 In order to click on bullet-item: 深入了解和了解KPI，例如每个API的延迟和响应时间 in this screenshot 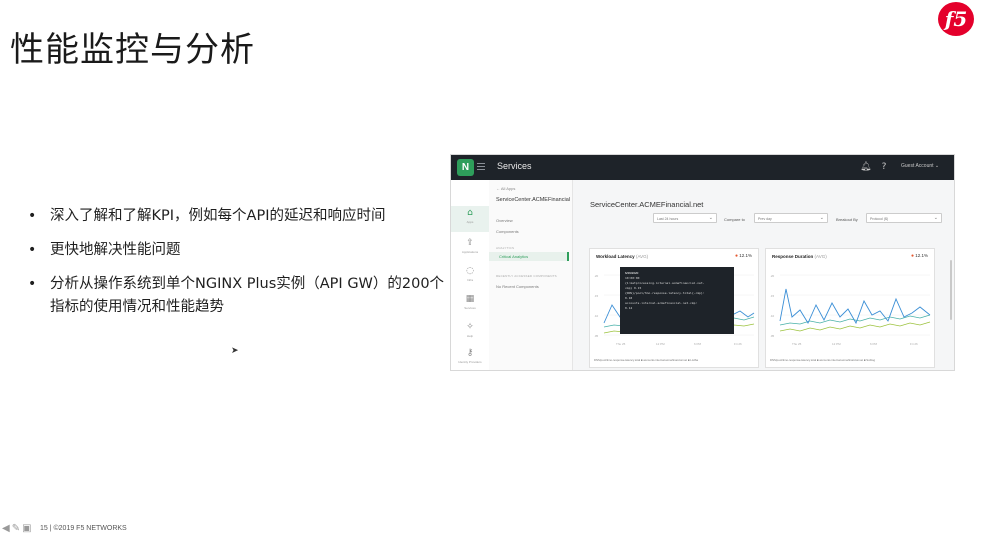, I will do `click(238, 216)`.